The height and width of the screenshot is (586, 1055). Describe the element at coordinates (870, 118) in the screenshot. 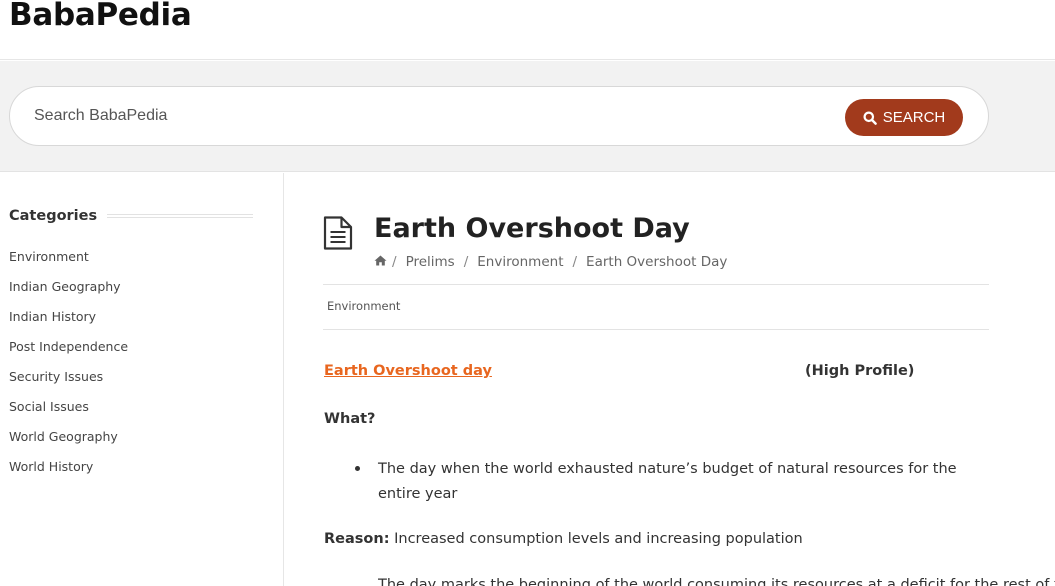

I see `search-icon` at that location.